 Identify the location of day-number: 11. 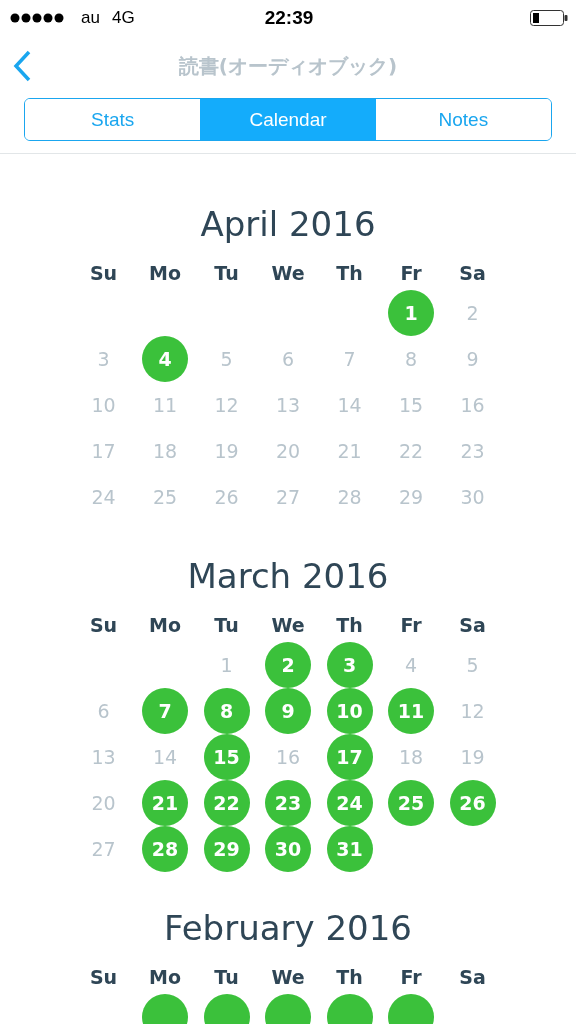
(165, 405).